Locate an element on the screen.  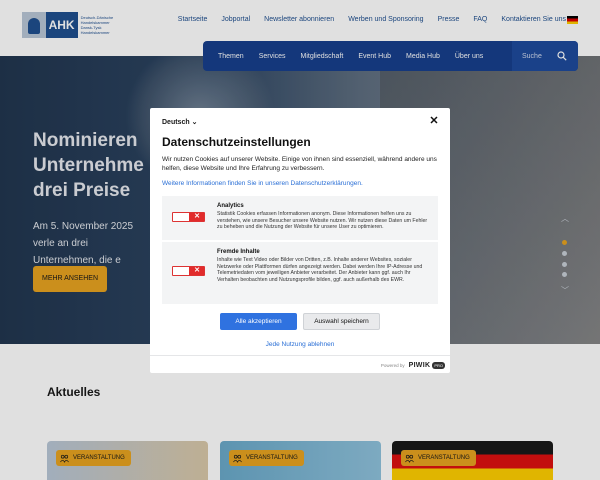
language-select: Deutsch ⌄ is located at coordinates (179, 122).